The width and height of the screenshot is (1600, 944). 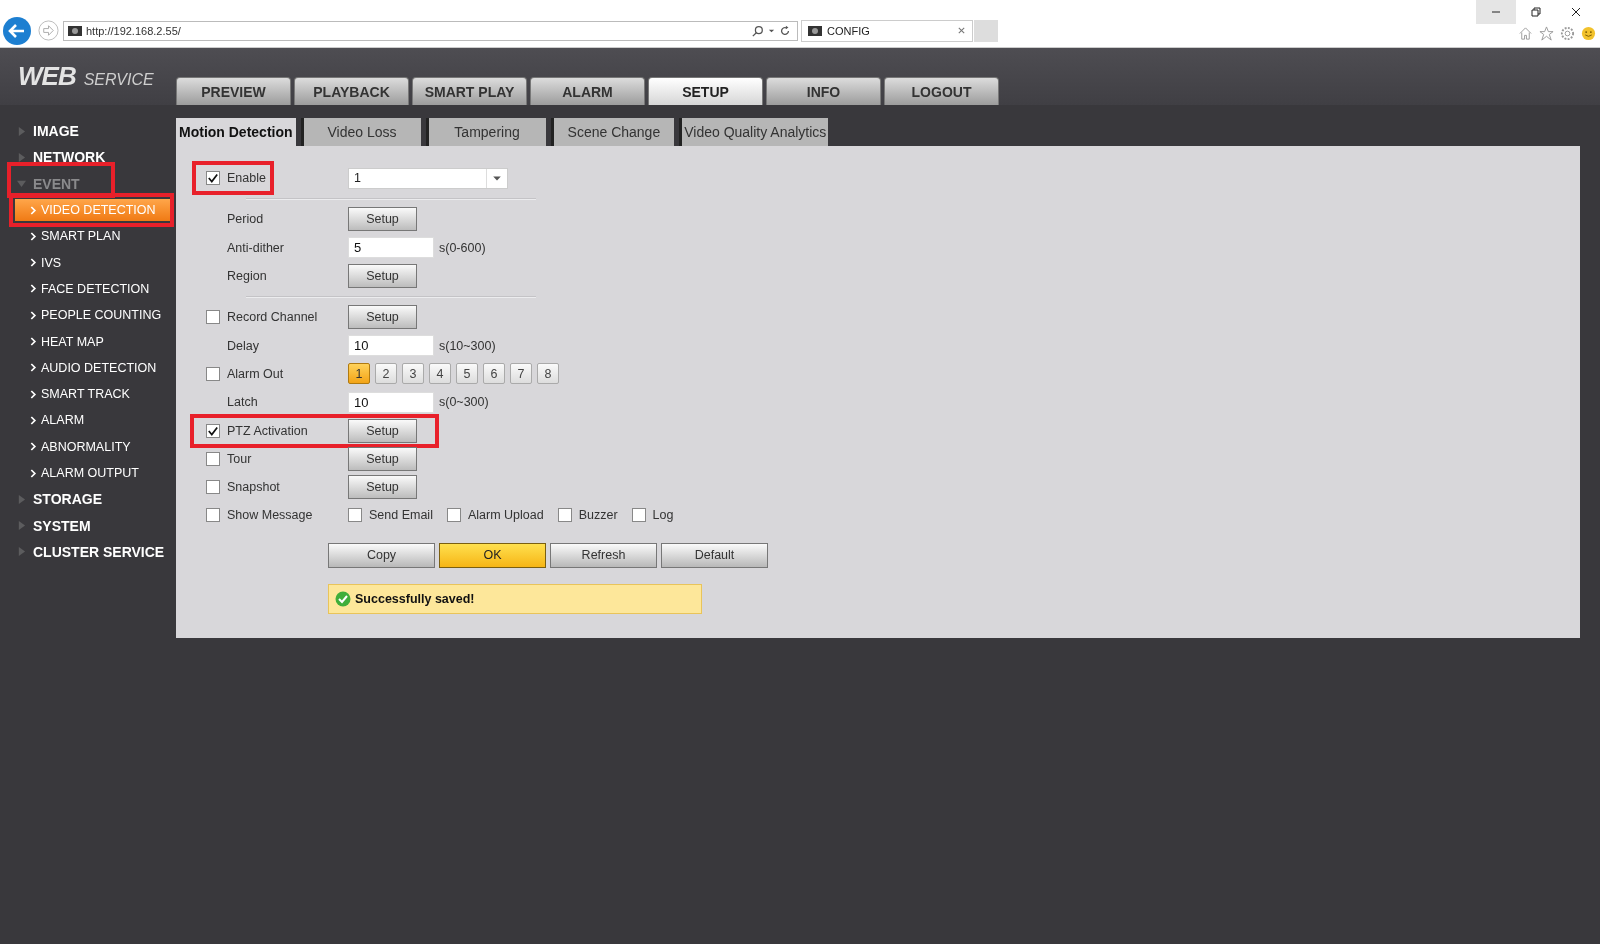 I want to click on sidebar-item: SMART PLAN, so click(x=94, y=236).